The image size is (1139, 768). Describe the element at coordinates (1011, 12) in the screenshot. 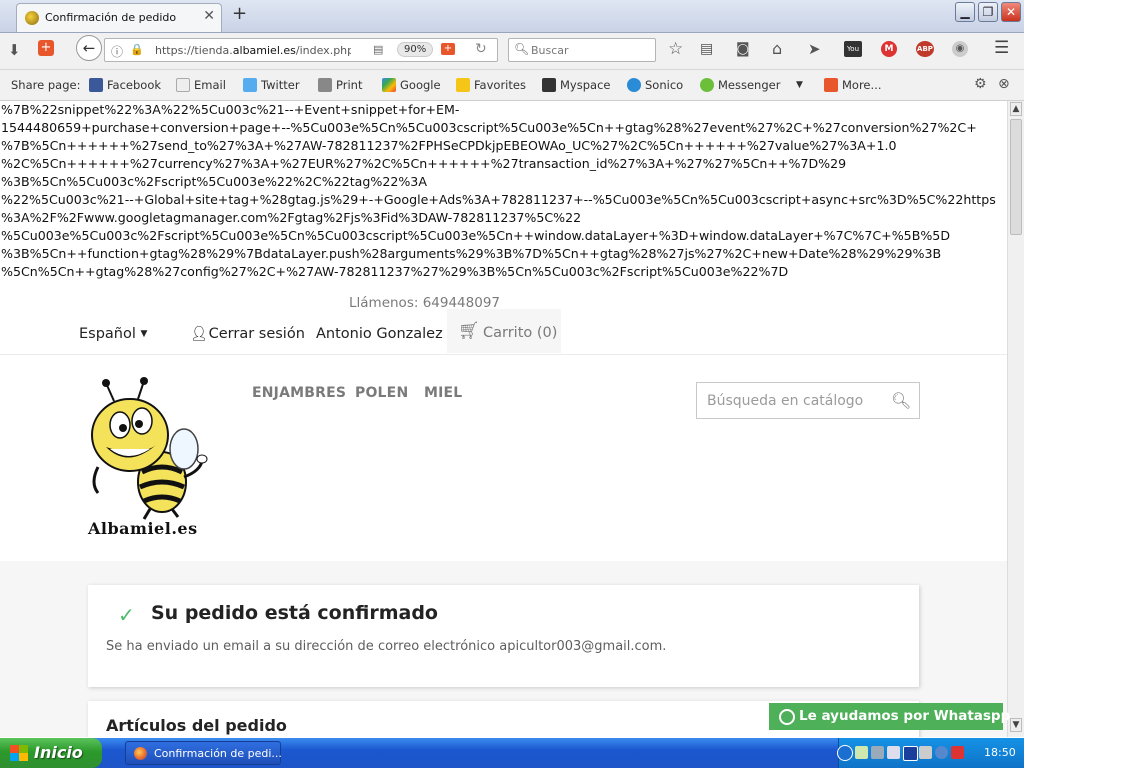

I see `close-window-button: ✕` at that location.